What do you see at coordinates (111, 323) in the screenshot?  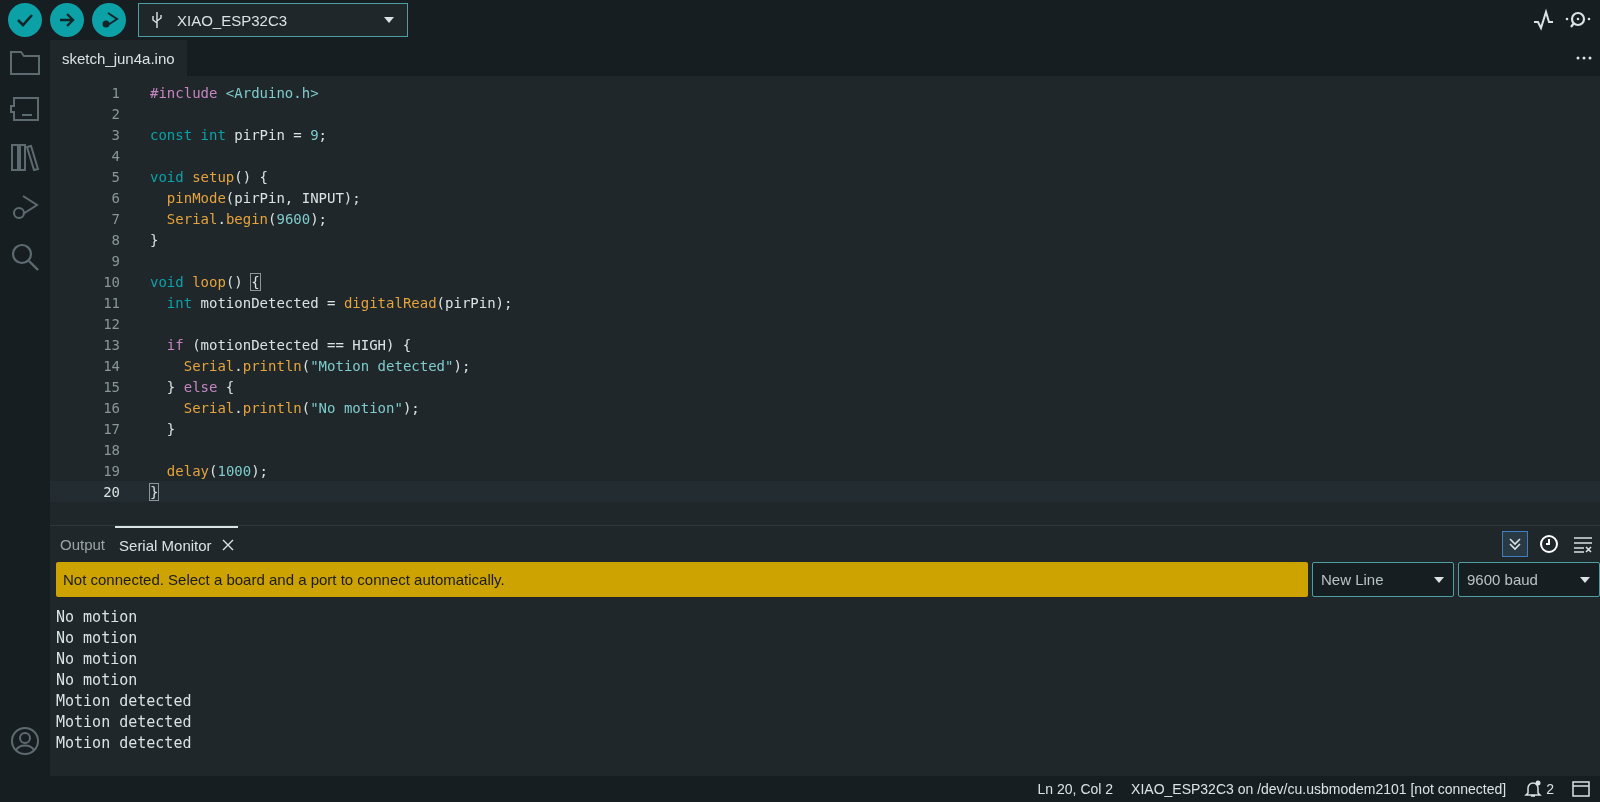 I see `line-number: 12` at bounding box center [111, 323].